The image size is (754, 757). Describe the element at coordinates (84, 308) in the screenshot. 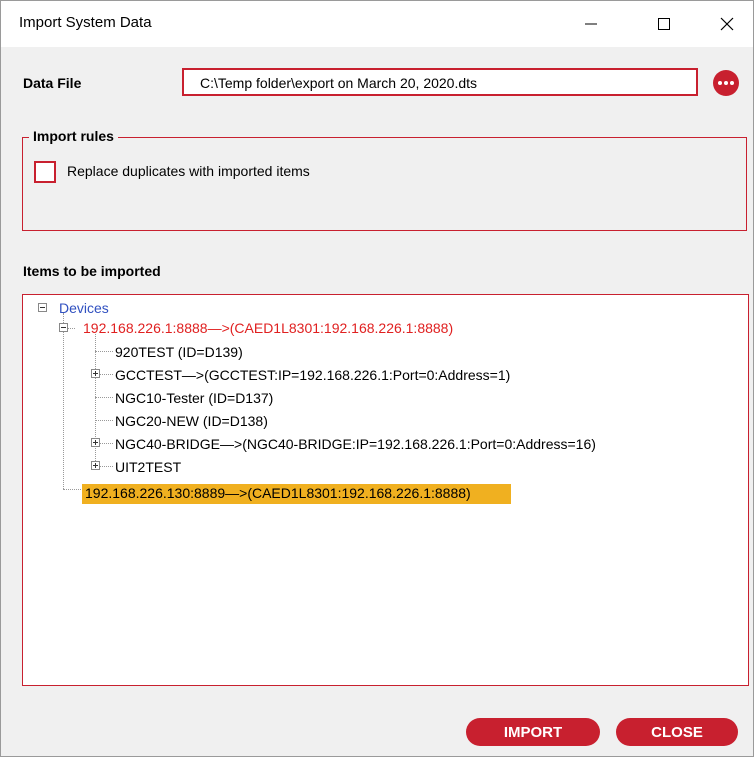

I see `tree-root-devices: Devices` at that location.